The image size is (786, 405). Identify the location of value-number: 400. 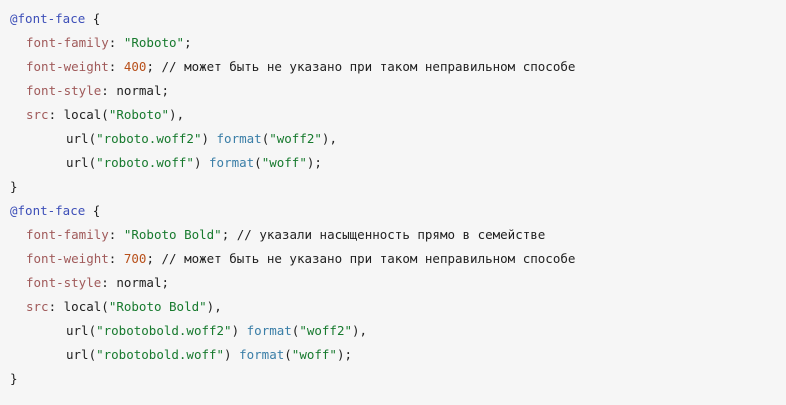
(135, 66).